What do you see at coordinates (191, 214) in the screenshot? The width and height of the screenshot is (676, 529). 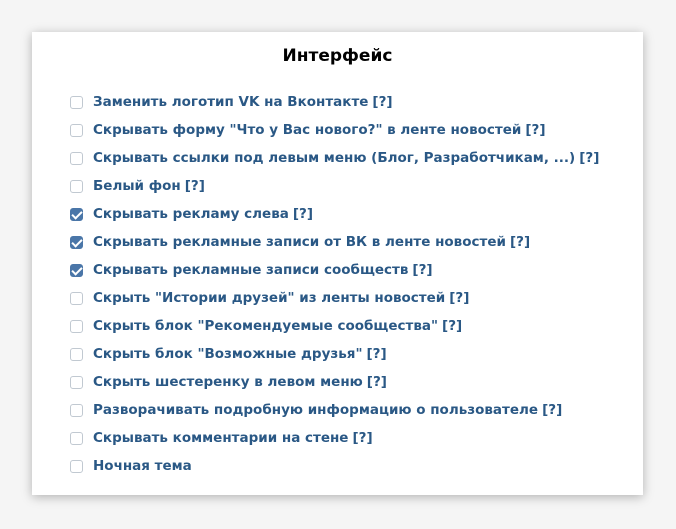 I see `option-label: Скрывать рекламу слева` at bounding box center [191, 214].